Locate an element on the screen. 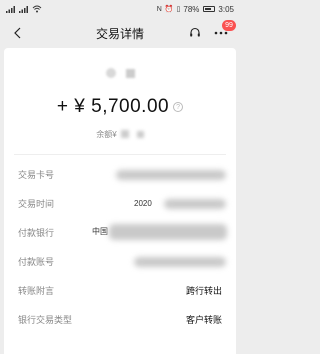 The height and width of the screenshot is (354, 320). status-bar: N ⏰ ▯ 78% 3:05 is located at coordinates (120, 9).